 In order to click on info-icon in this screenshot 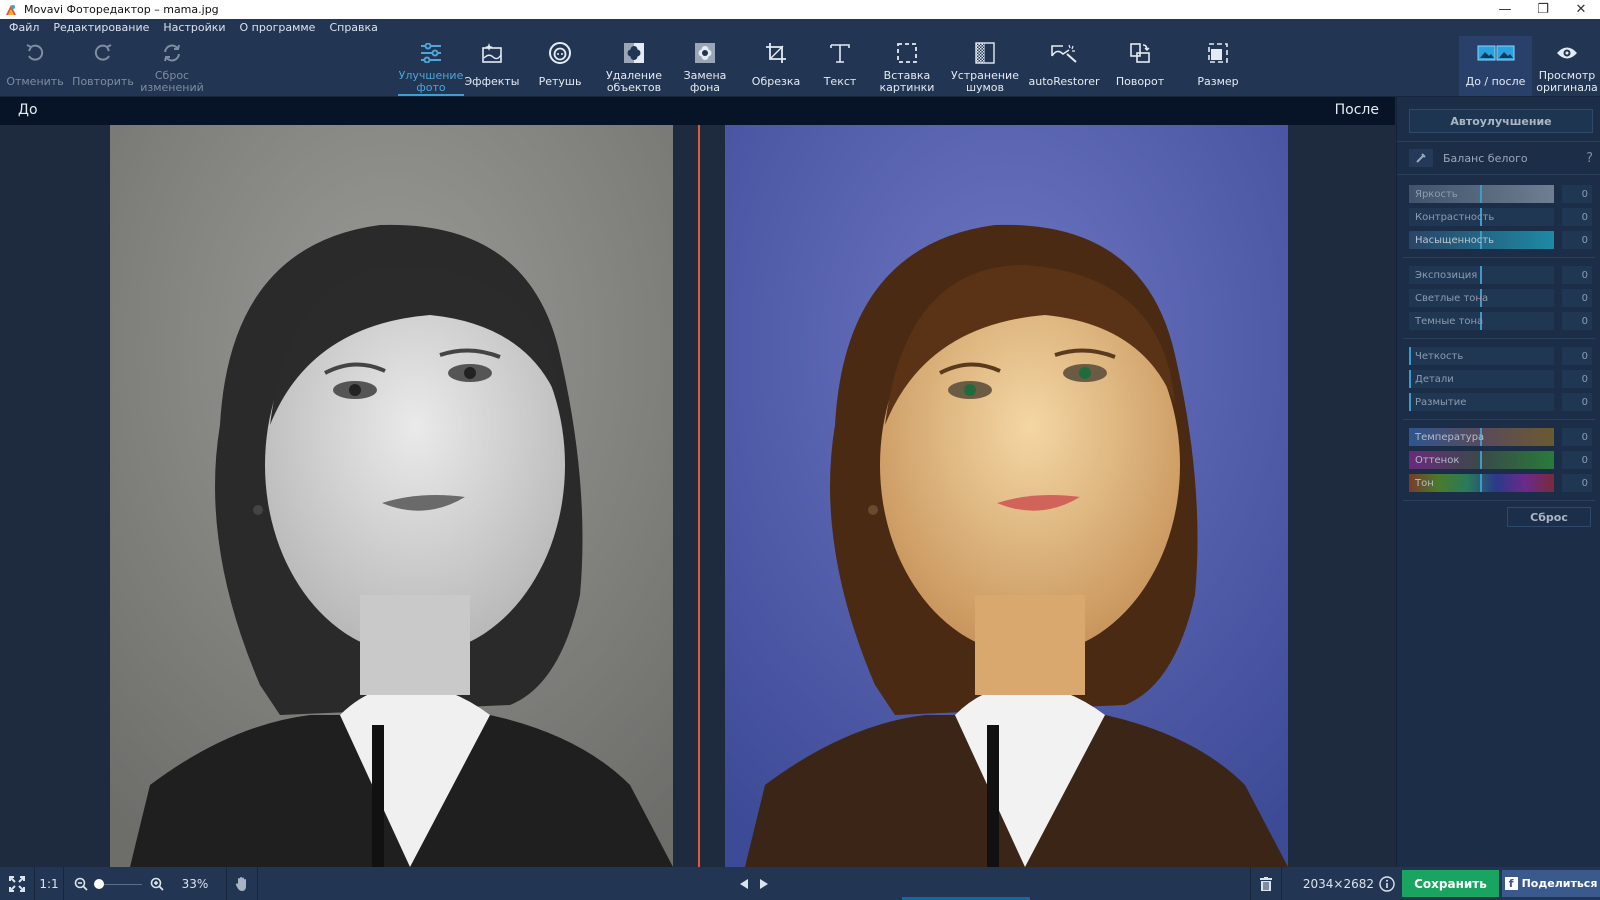, I will do `click(1387, 883)`.